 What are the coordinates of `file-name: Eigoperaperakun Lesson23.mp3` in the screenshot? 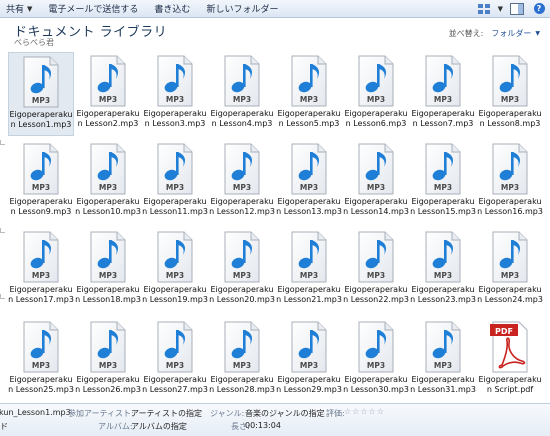 It's located at (443, 294).